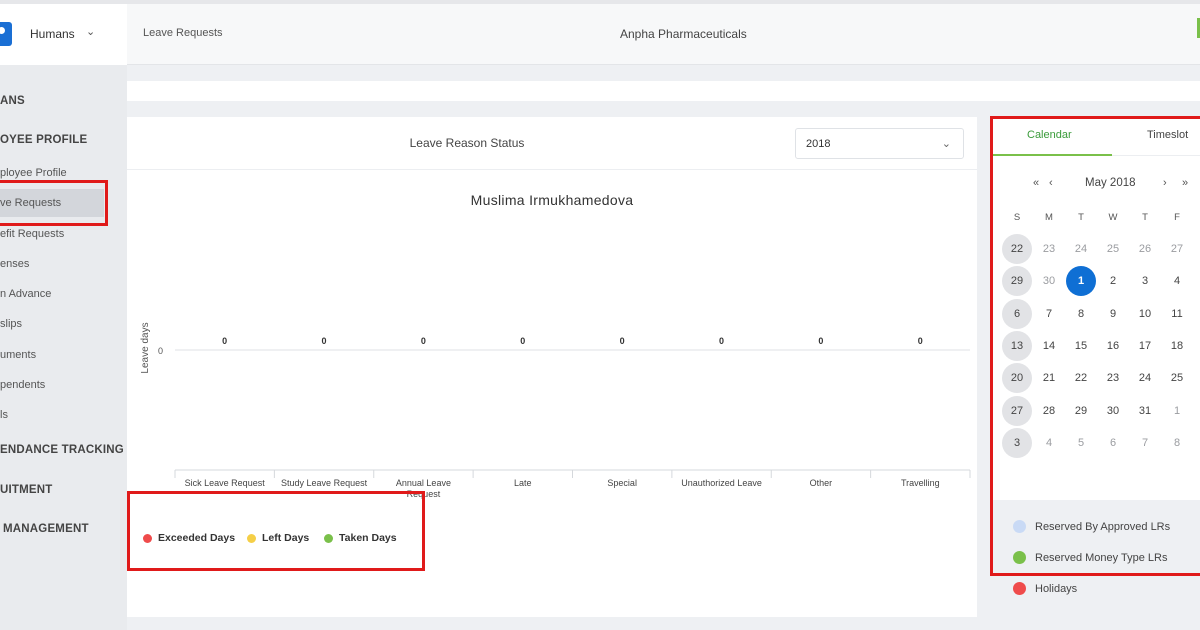 This screenshot has width=1200, height=630. I want to click on company-name: Anpha Pharmaceuticals, so click(683, 34).